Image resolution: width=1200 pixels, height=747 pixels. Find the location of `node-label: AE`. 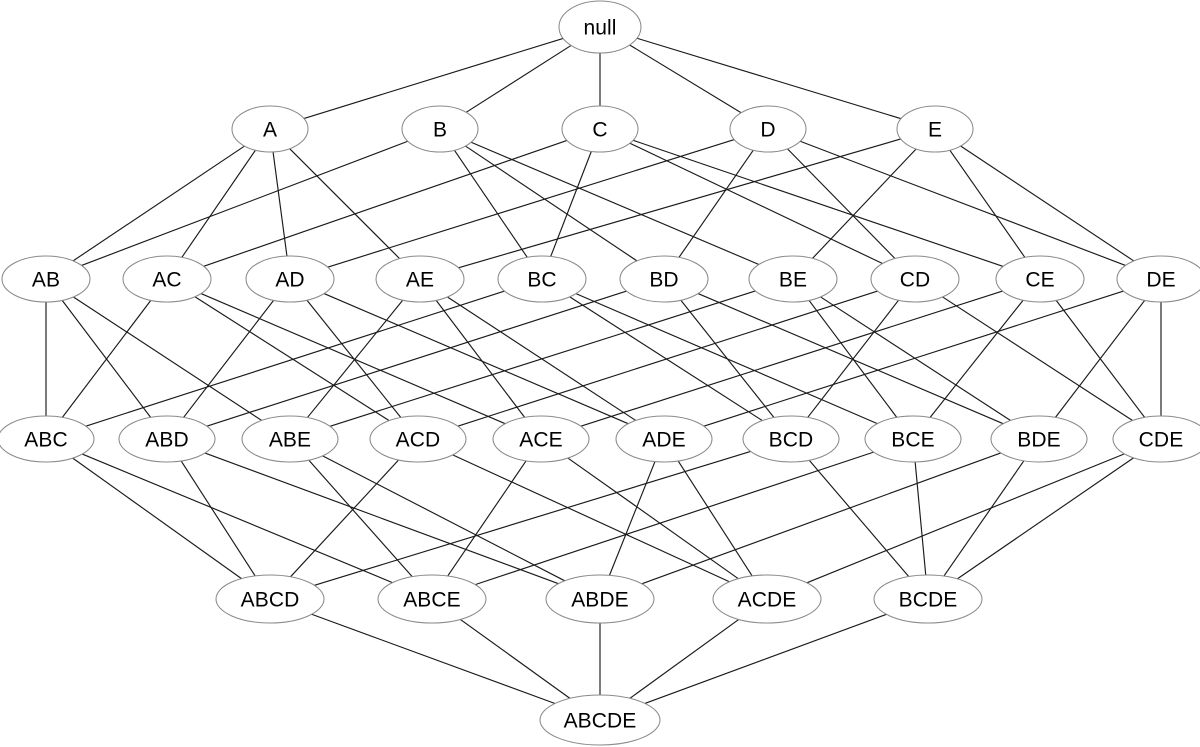

node-label: AE is located at coordinates (420, 280).